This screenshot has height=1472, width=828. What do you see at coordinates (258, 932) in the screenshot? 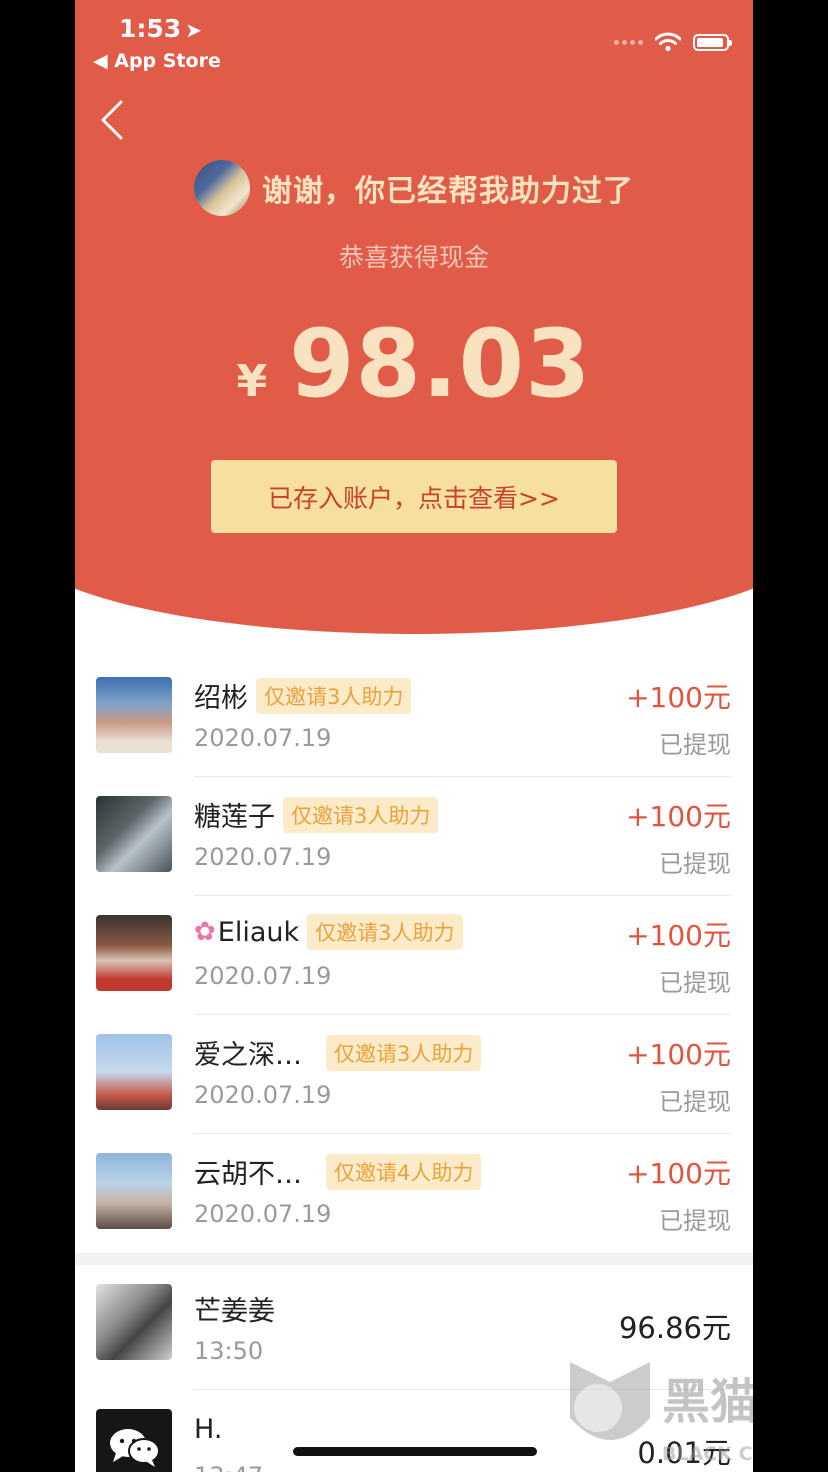
I see `user-name: Eliauk` at bounding box center [258, 932].